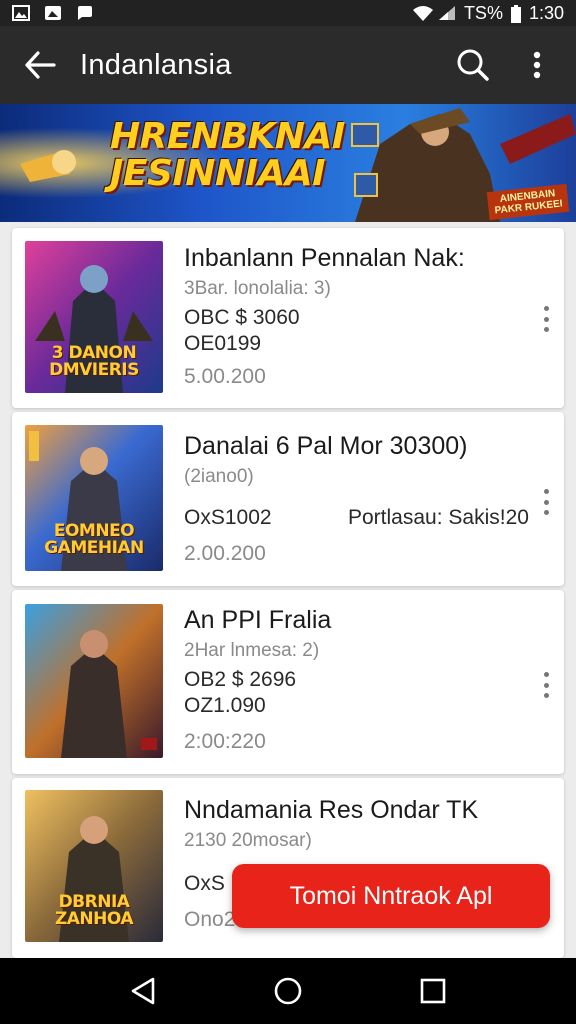  What do you see at coordinates (94, 866) in the screenshot?
I see `app-thumbnail: DBRNIA ZANHOA` at bounding box center [94, 866].